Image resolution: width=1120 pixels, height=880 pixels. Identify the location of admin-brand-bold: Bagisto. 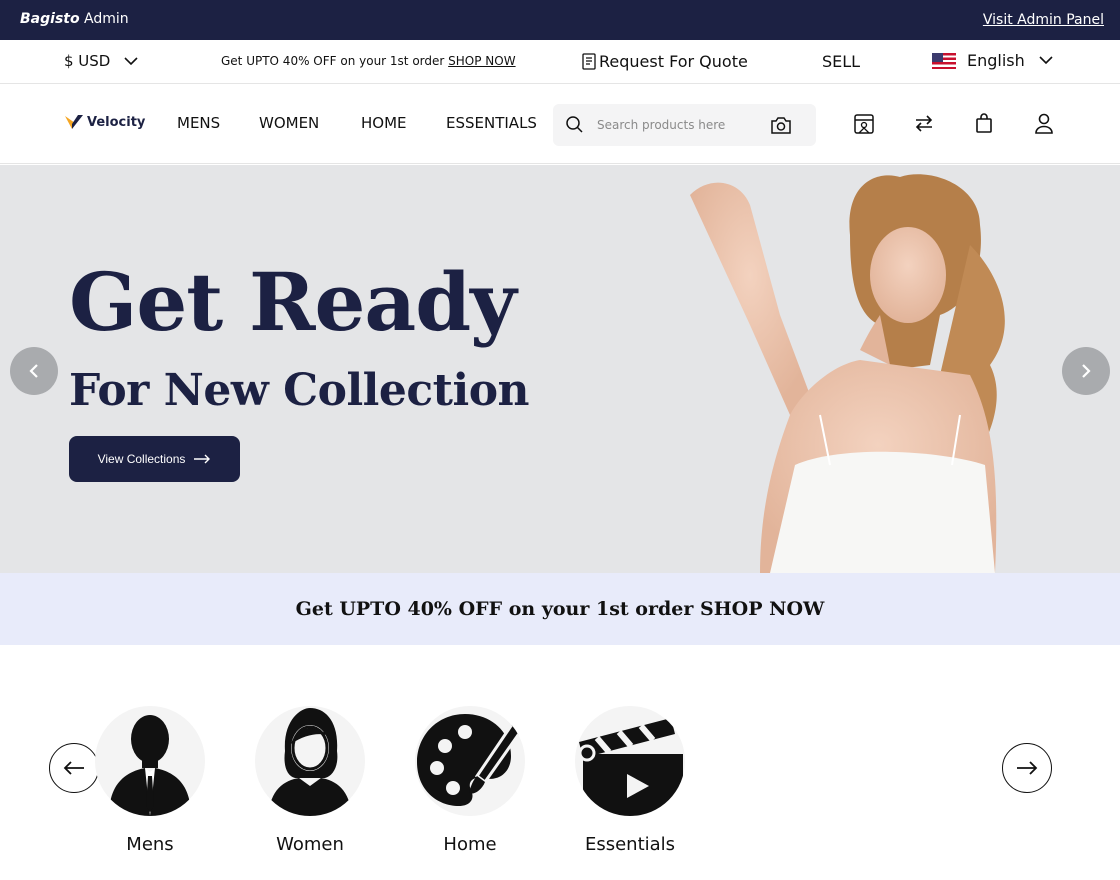
(50, 19).